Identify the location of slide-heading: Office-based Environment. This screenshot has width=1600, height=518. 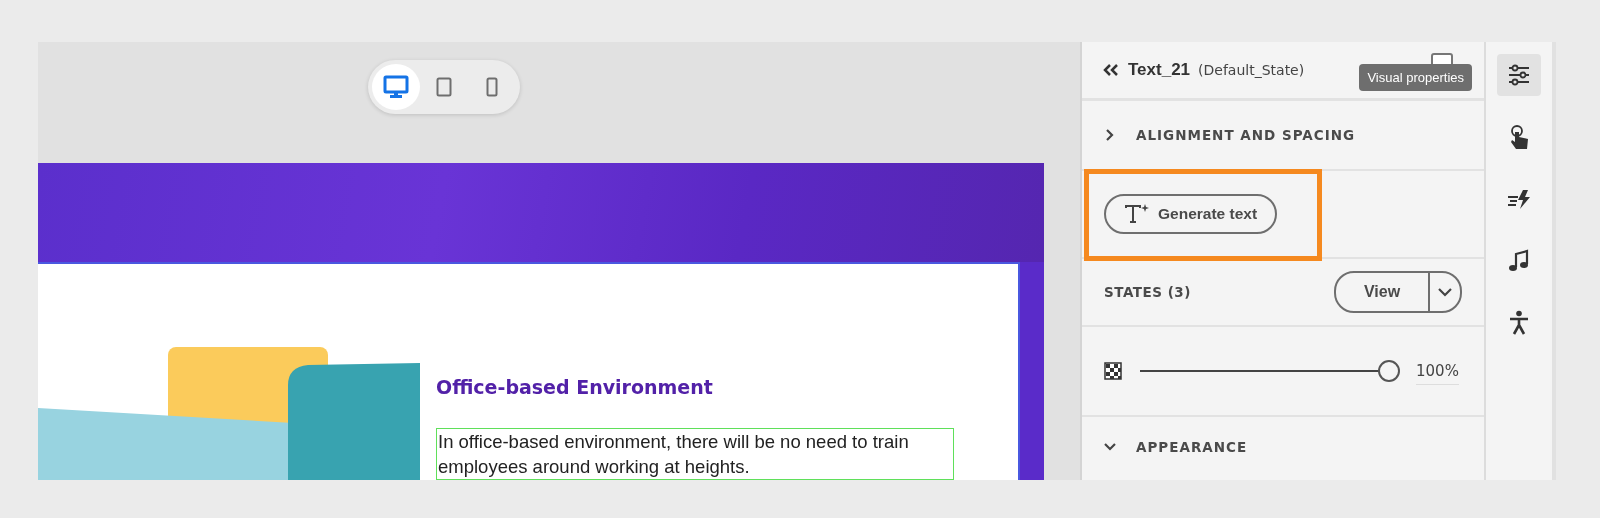
(575, 388).